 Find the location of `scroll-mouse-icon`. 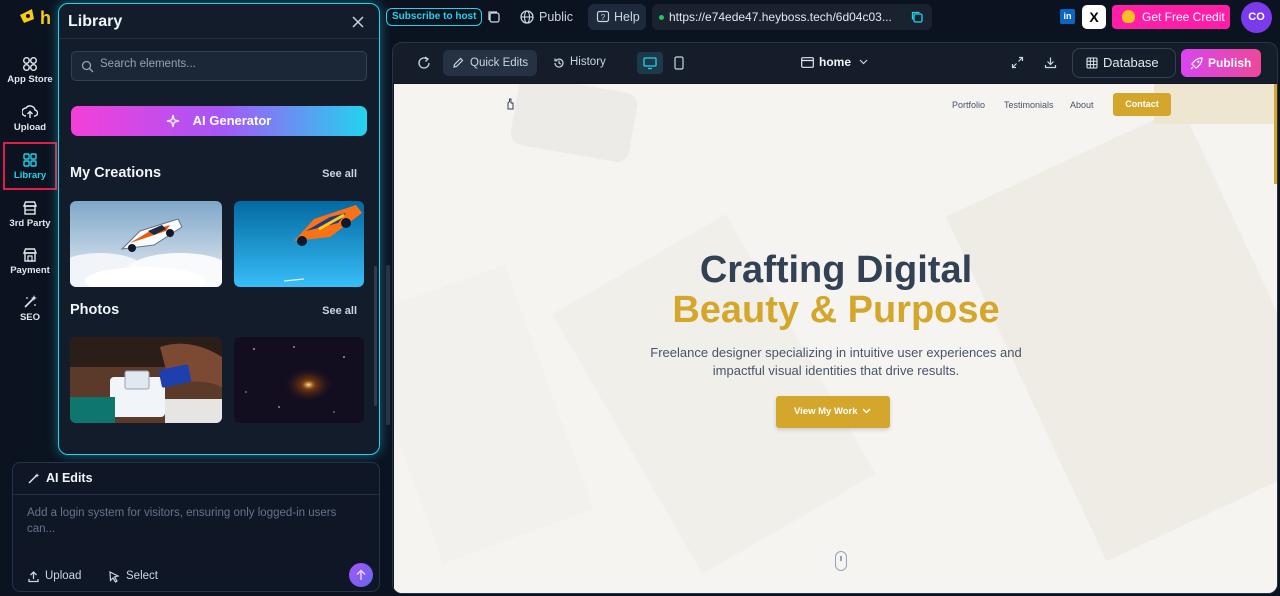

scroll-mouse-icon is located at coordinates (841, 561).